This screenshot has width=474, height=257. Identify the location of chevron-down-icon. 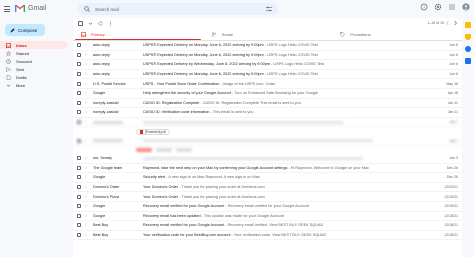
(90, 23).